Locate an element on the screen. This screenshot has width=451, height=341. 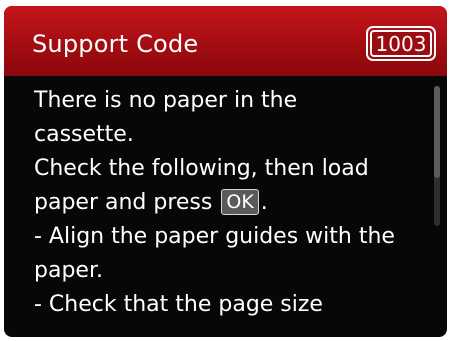
support-code-value: 1003 is located at coordinates (401, 43).